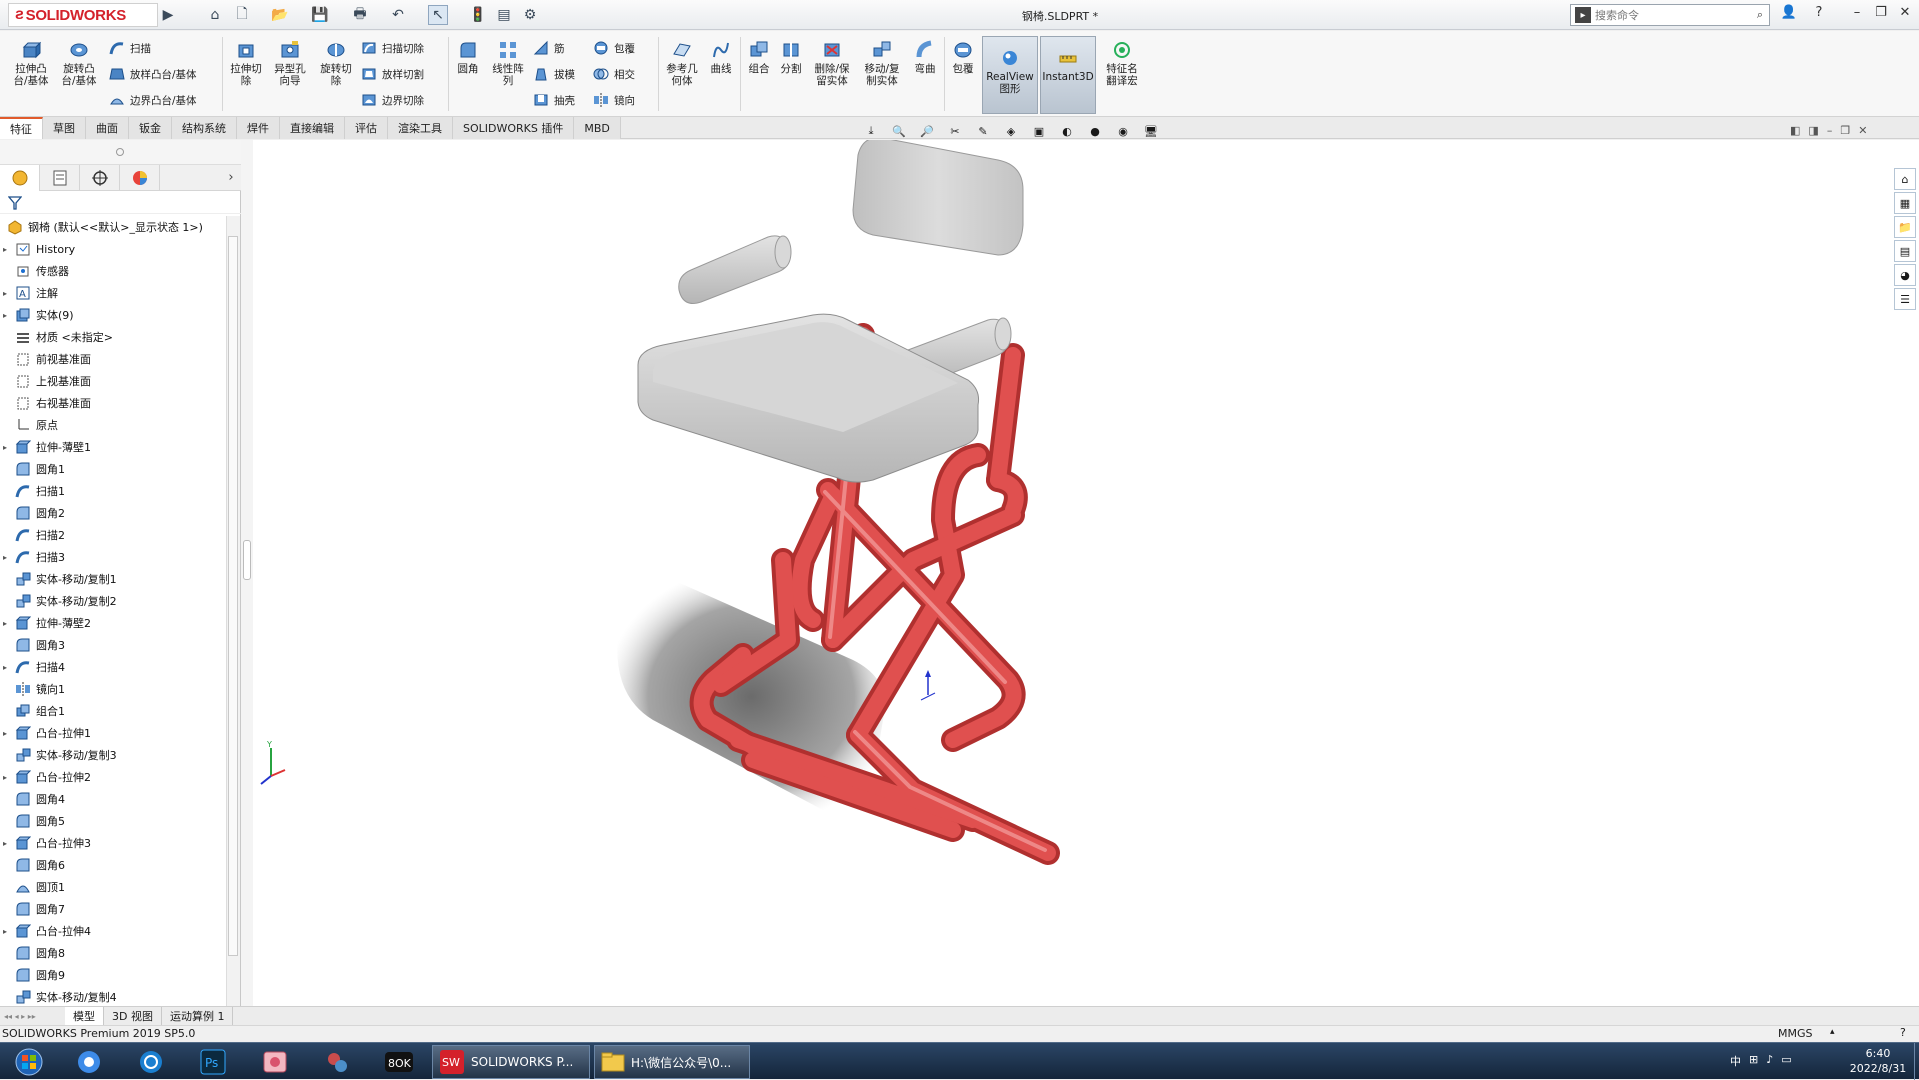  Describe the element at coordinates (113, 491) in the screenshot. I see `tree-item: 扫描1` at that location.